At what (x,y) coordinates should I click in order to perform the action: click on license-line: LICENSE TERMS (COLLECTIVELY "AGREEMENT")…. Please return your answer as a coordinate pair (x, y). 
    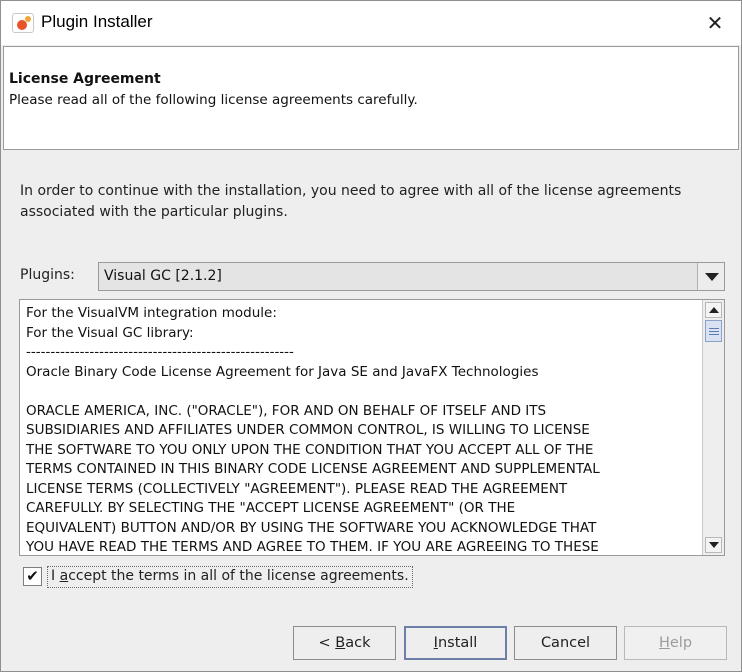
    Looking at the image, I should click on (297, 488).